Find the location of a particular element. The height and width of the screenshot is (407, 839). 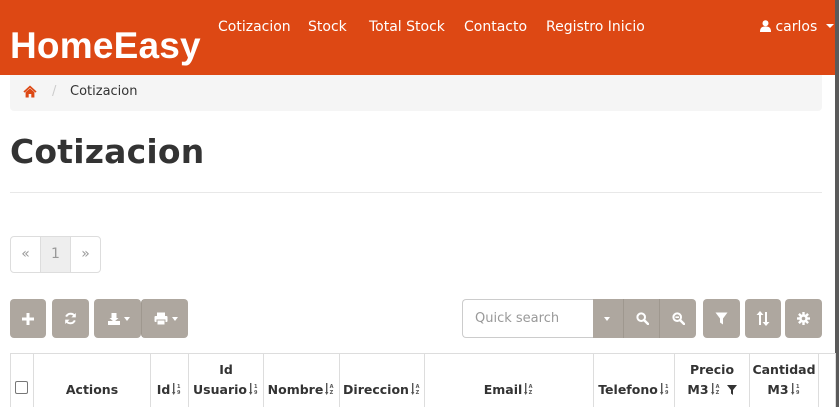

print-icon is located at coordinates (161, 318).